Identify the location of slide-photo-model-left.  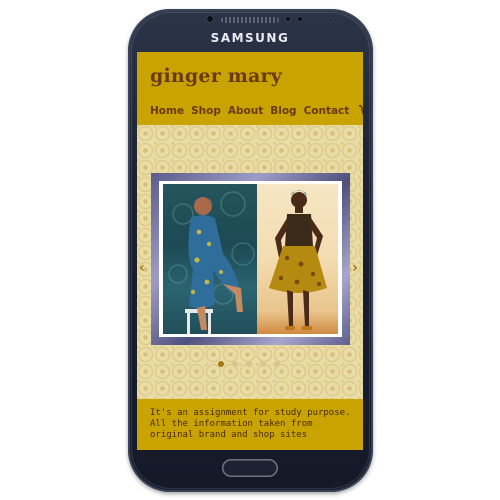
(210, 259).